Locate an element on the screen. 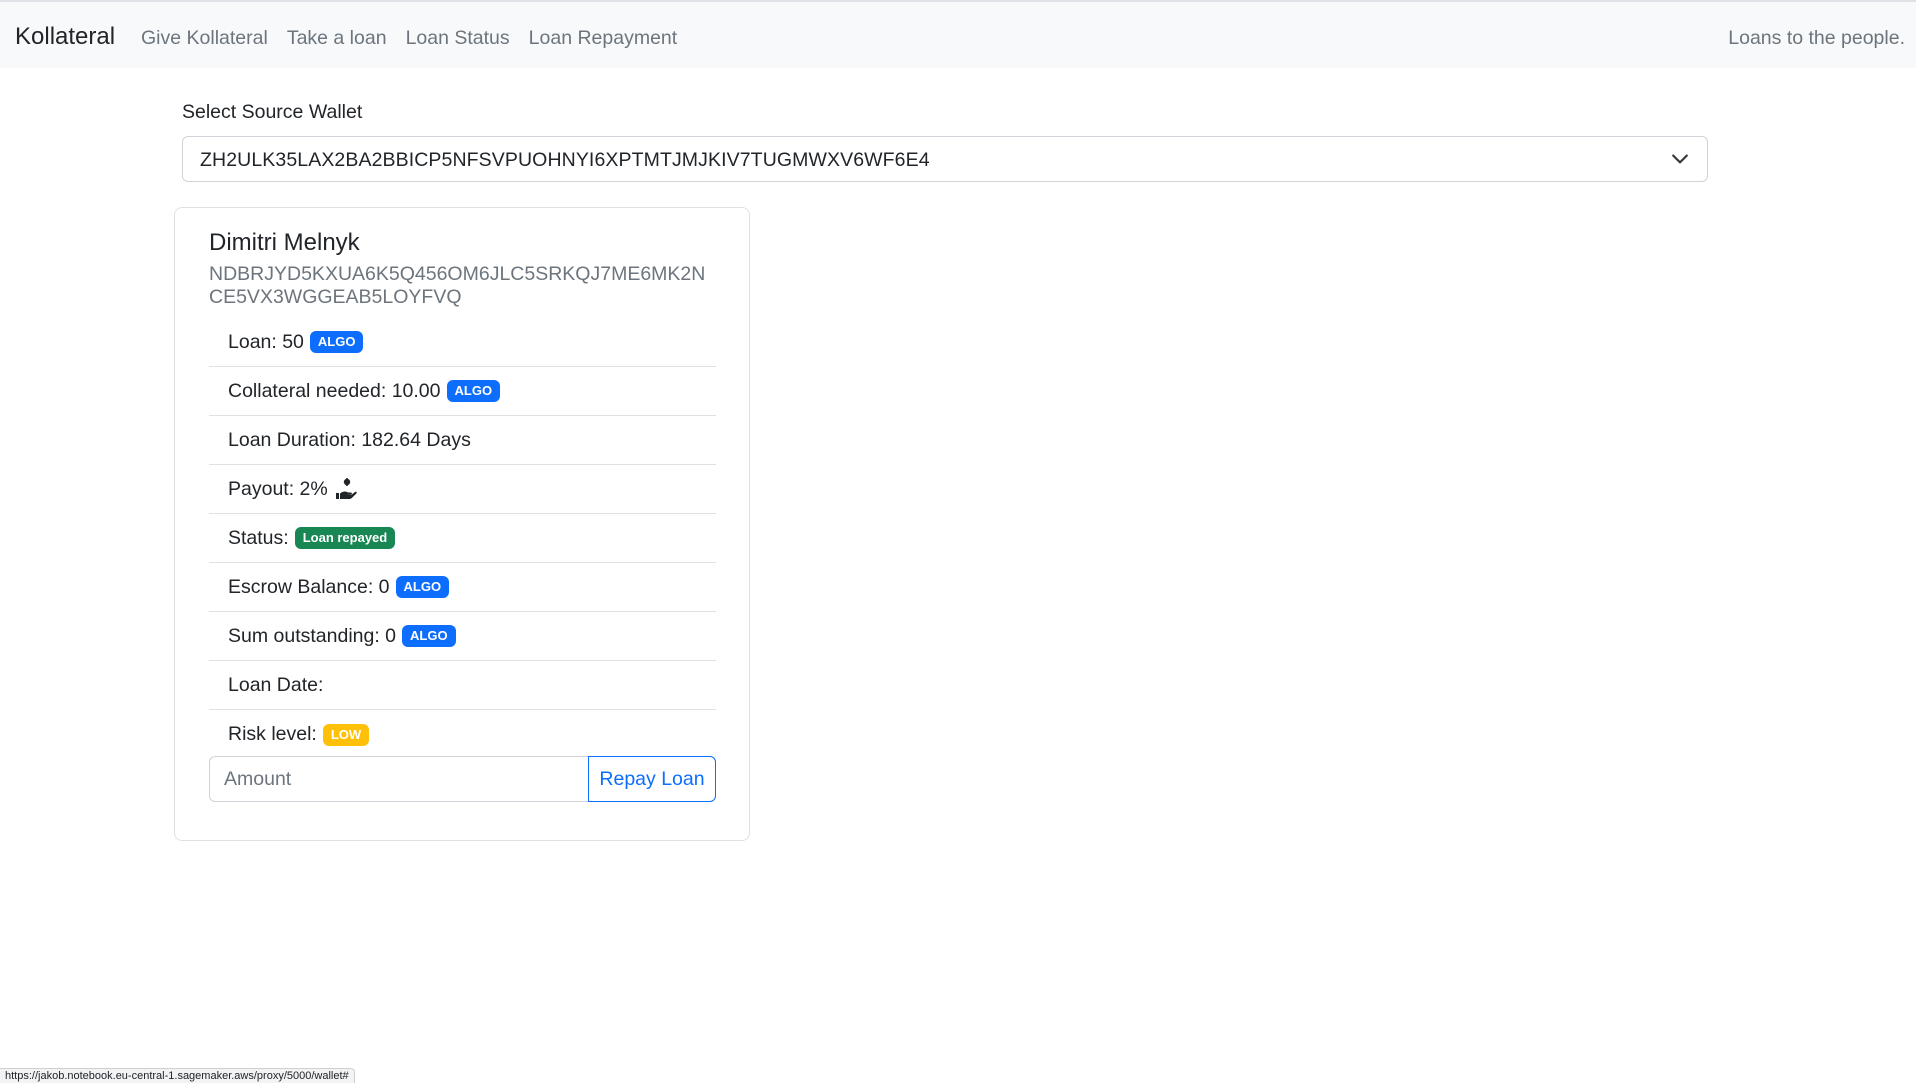  list-item-duration: Loan Duration: 182.64 Days is located at coordinates (462, 440).